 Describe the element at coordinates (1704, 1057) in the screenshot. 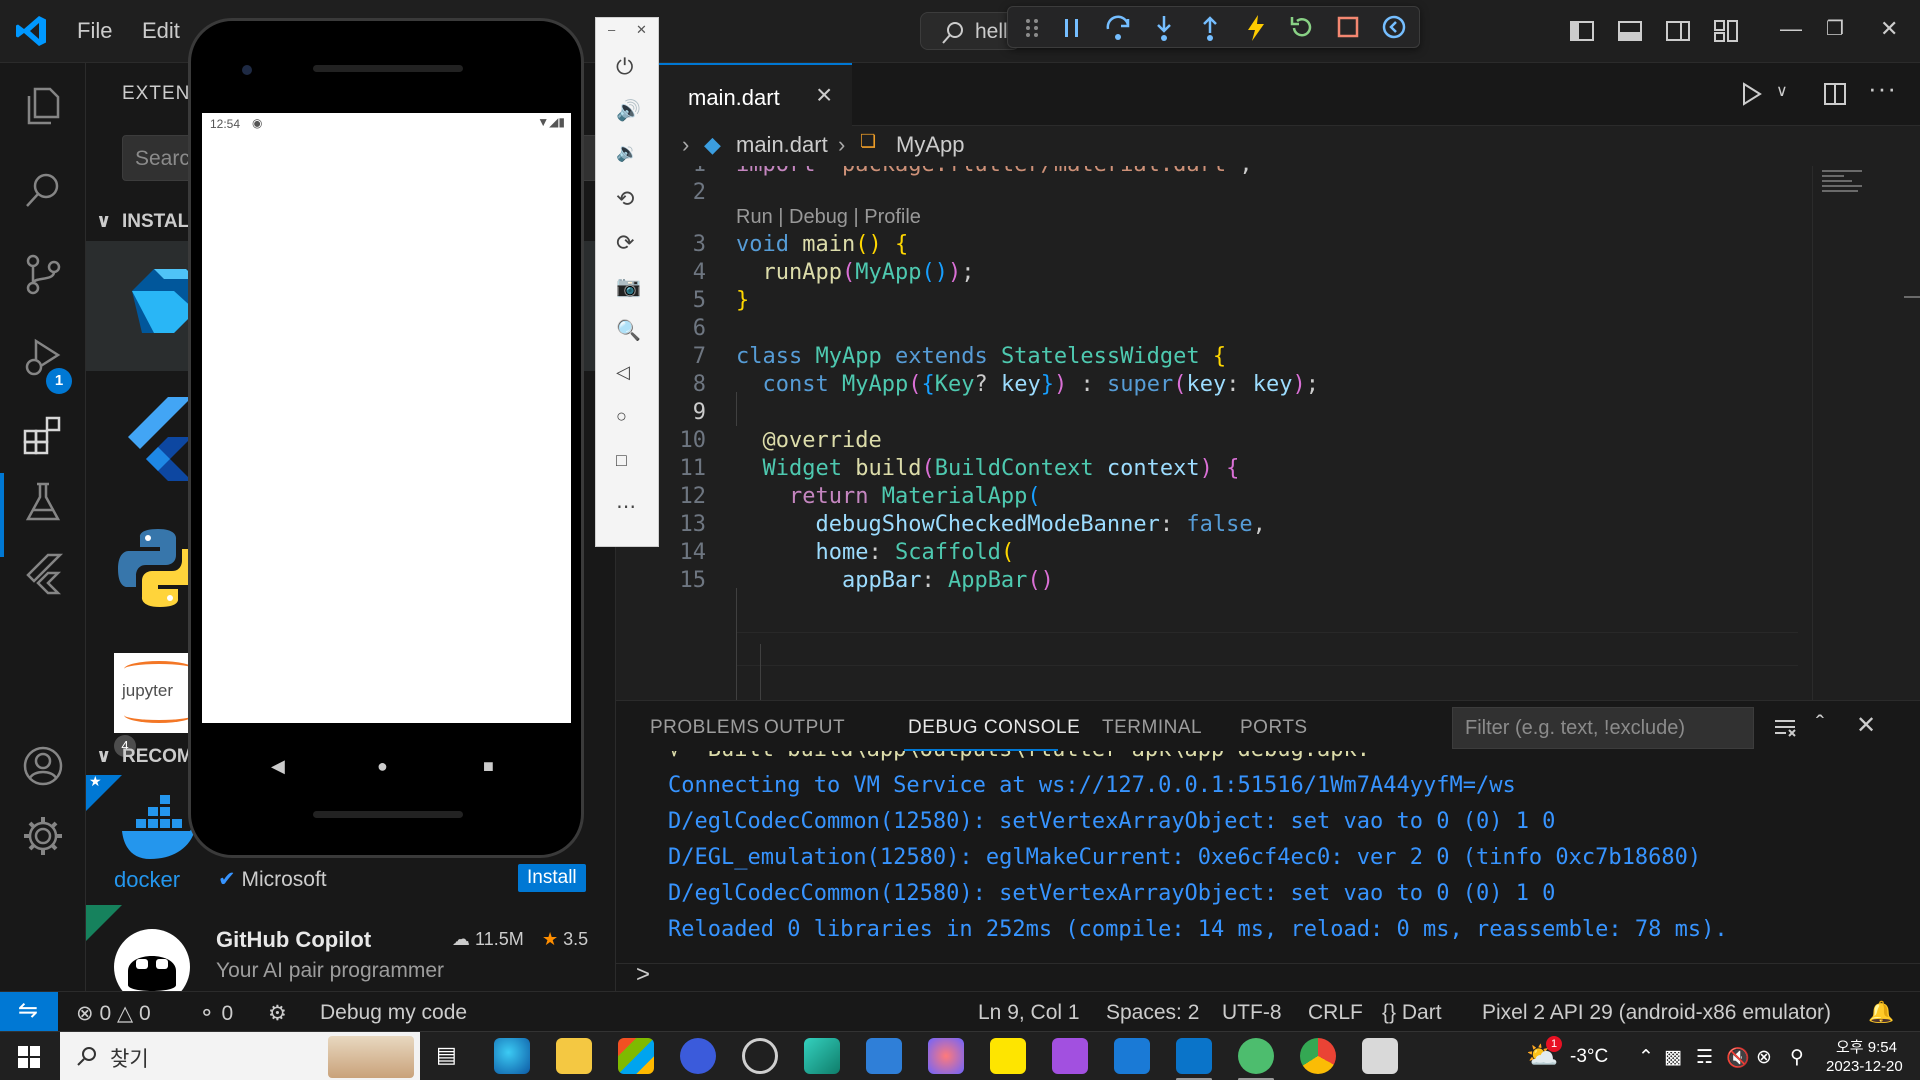

I see `network-icon: ☴` at that location.